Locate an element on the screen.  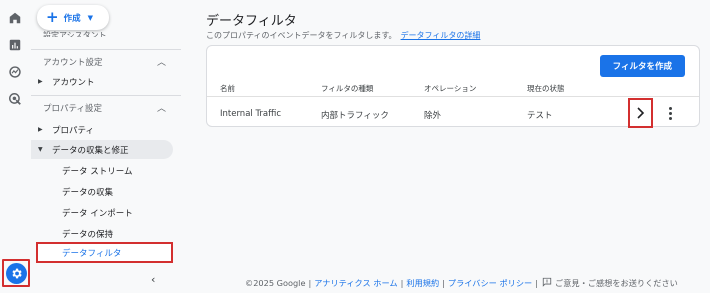
column-header-operation: オペレーション is located at coordinates (450, 88).